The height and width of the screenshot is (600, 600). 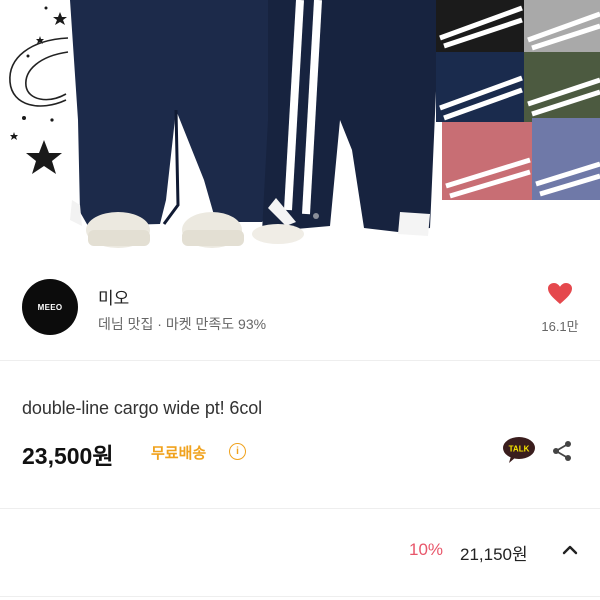 I want to click on like-button: 16.1만, so click(x=560, y=308).